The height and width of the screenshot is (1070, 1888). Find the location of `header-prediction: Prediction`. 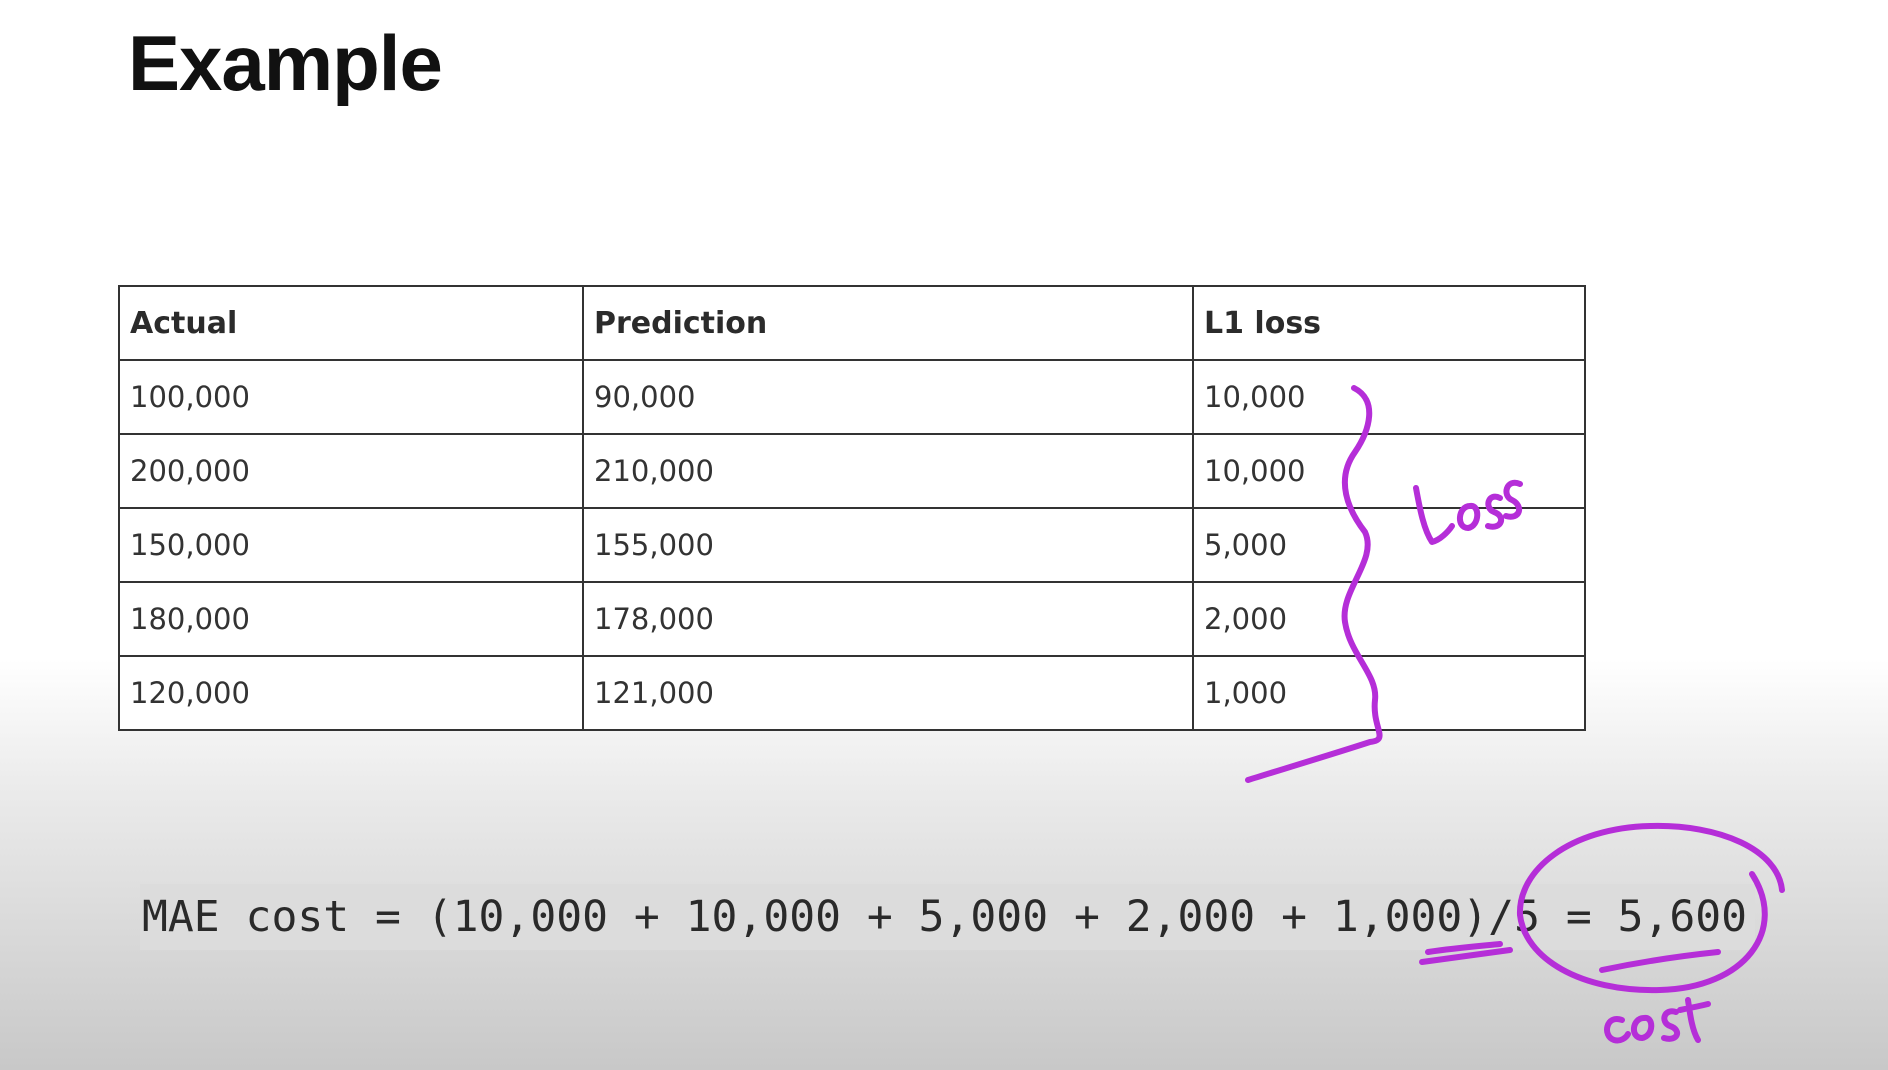

header-prediction: Prediction is located at coordinates (888, 323).